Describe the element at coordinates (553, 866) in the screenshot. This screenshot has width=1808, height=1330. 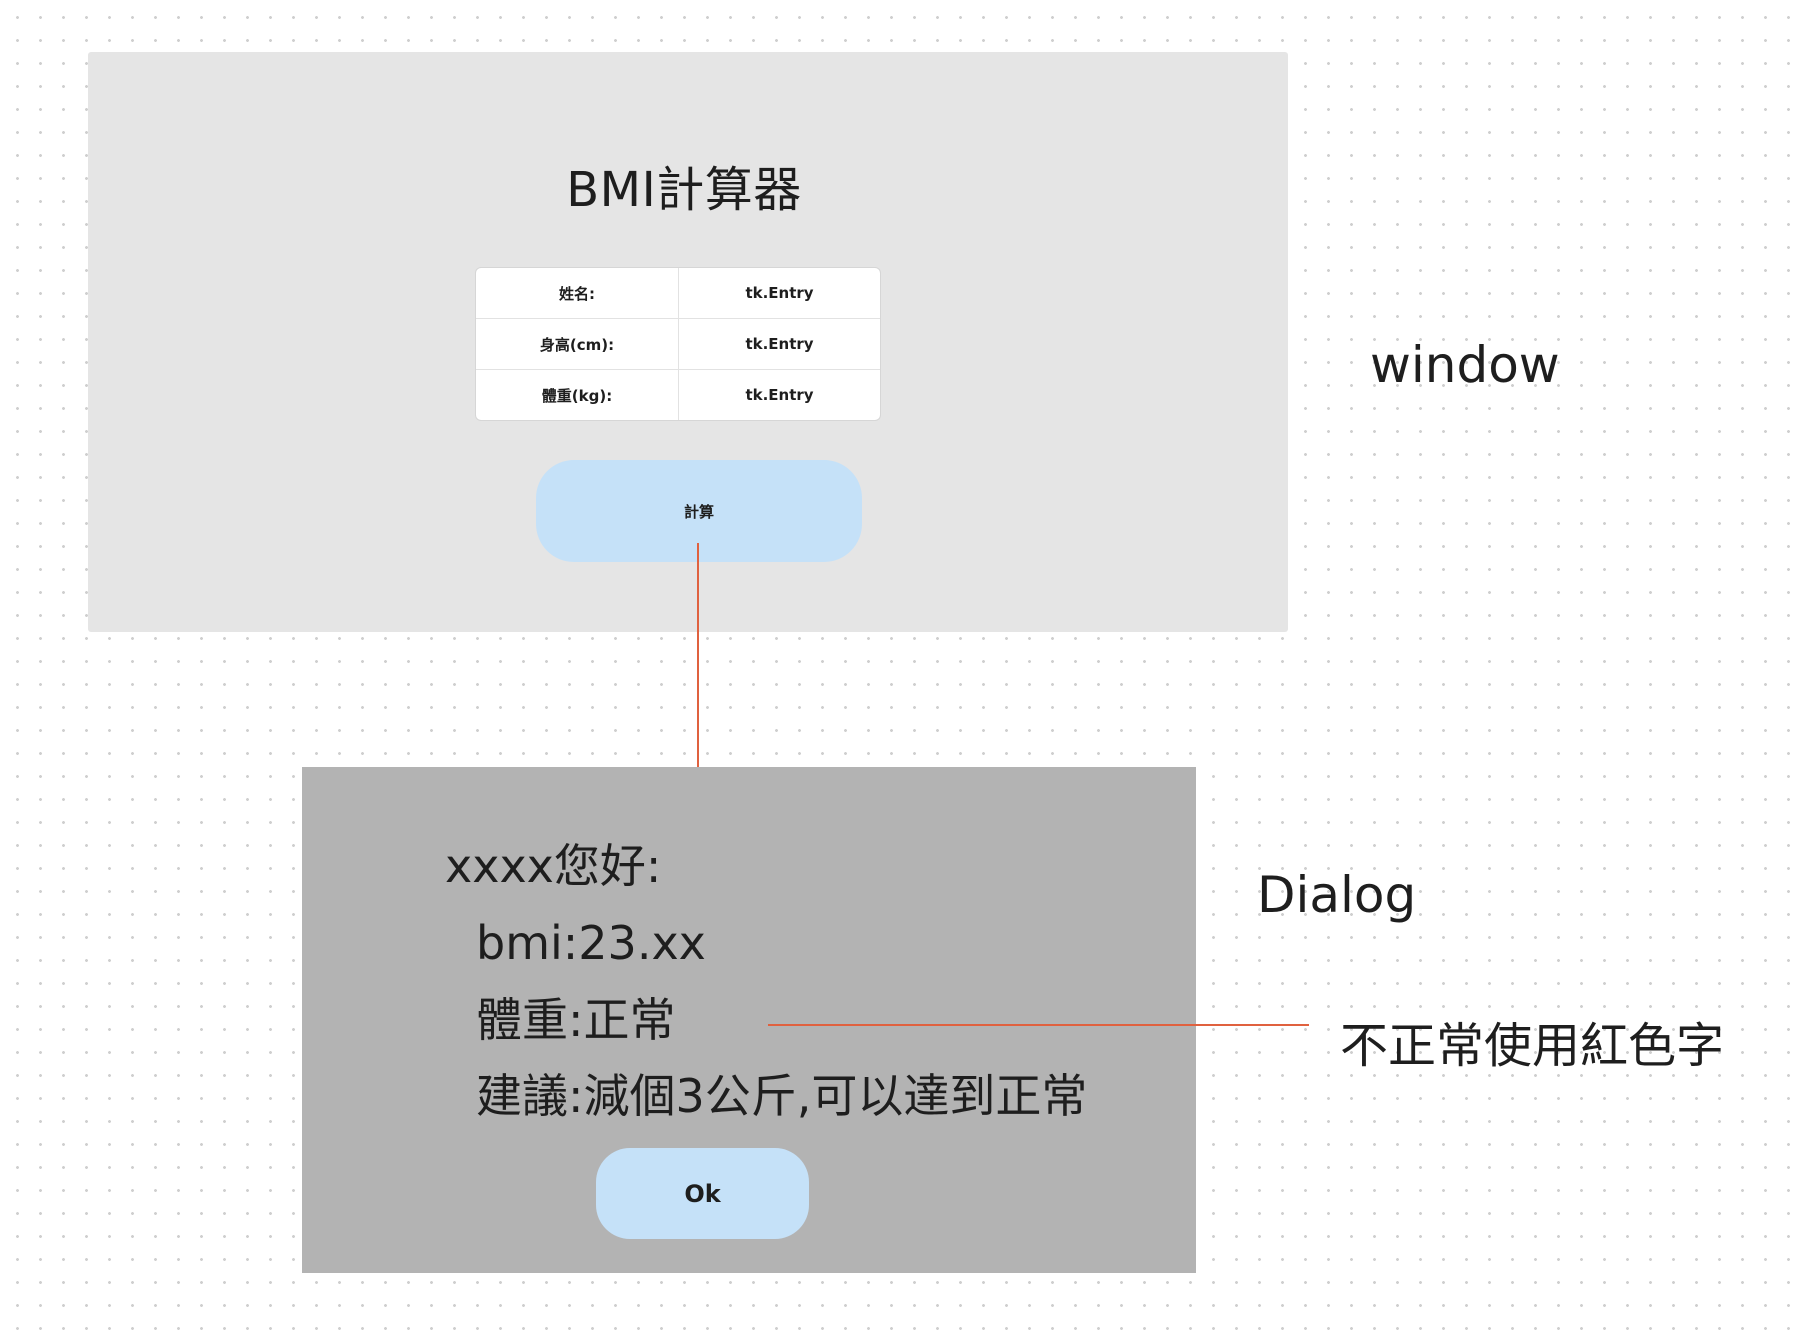
I see `dialog-greeting: xxxx您好:` at that location.